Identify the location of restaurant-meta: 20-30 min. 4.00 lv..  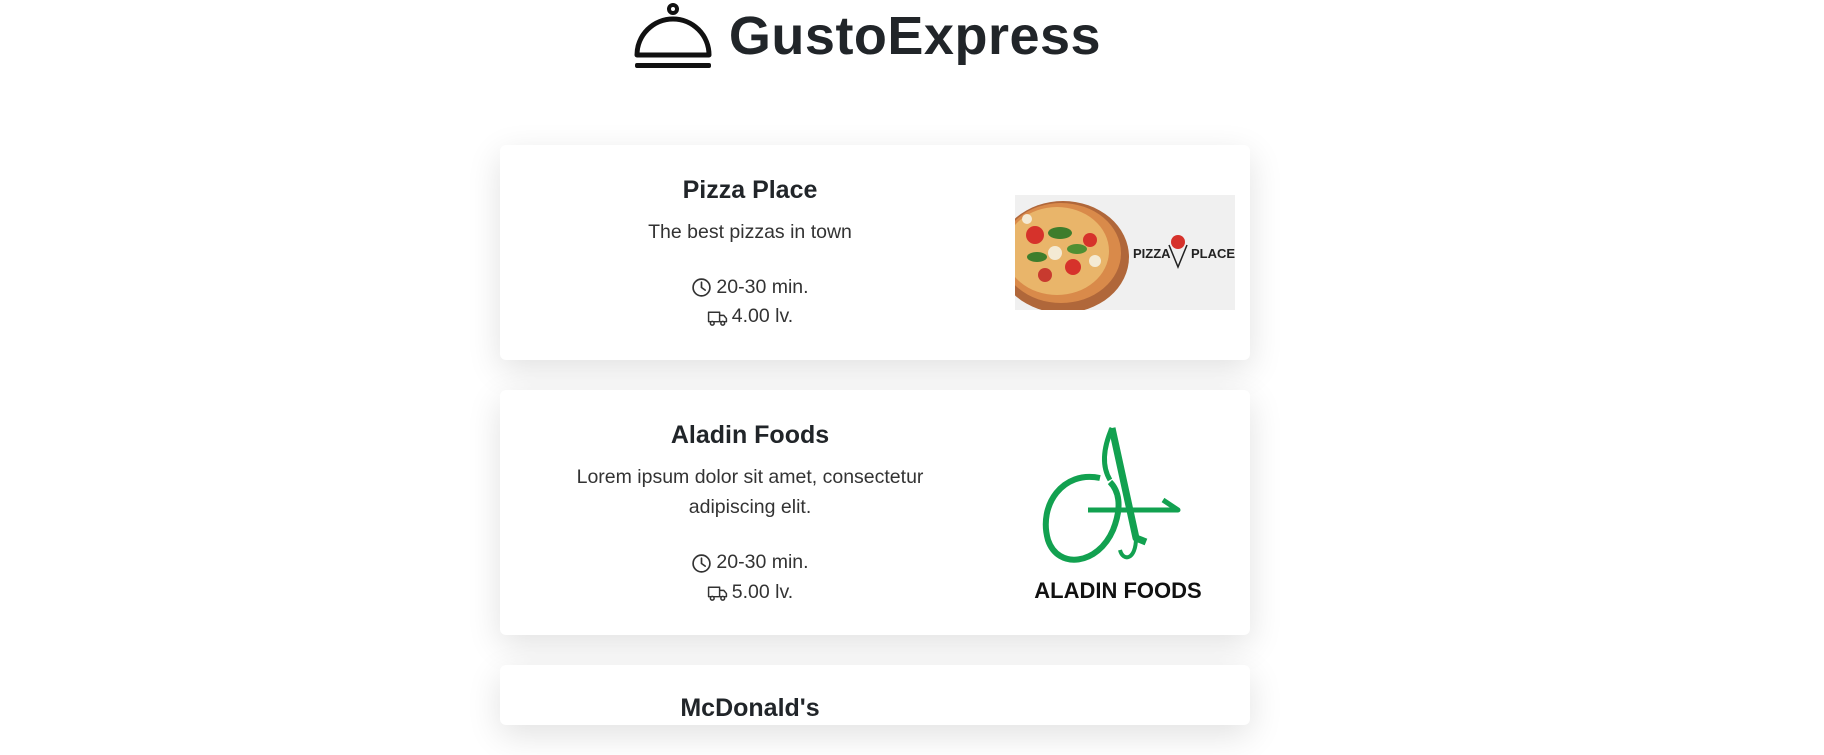
(750, 302).